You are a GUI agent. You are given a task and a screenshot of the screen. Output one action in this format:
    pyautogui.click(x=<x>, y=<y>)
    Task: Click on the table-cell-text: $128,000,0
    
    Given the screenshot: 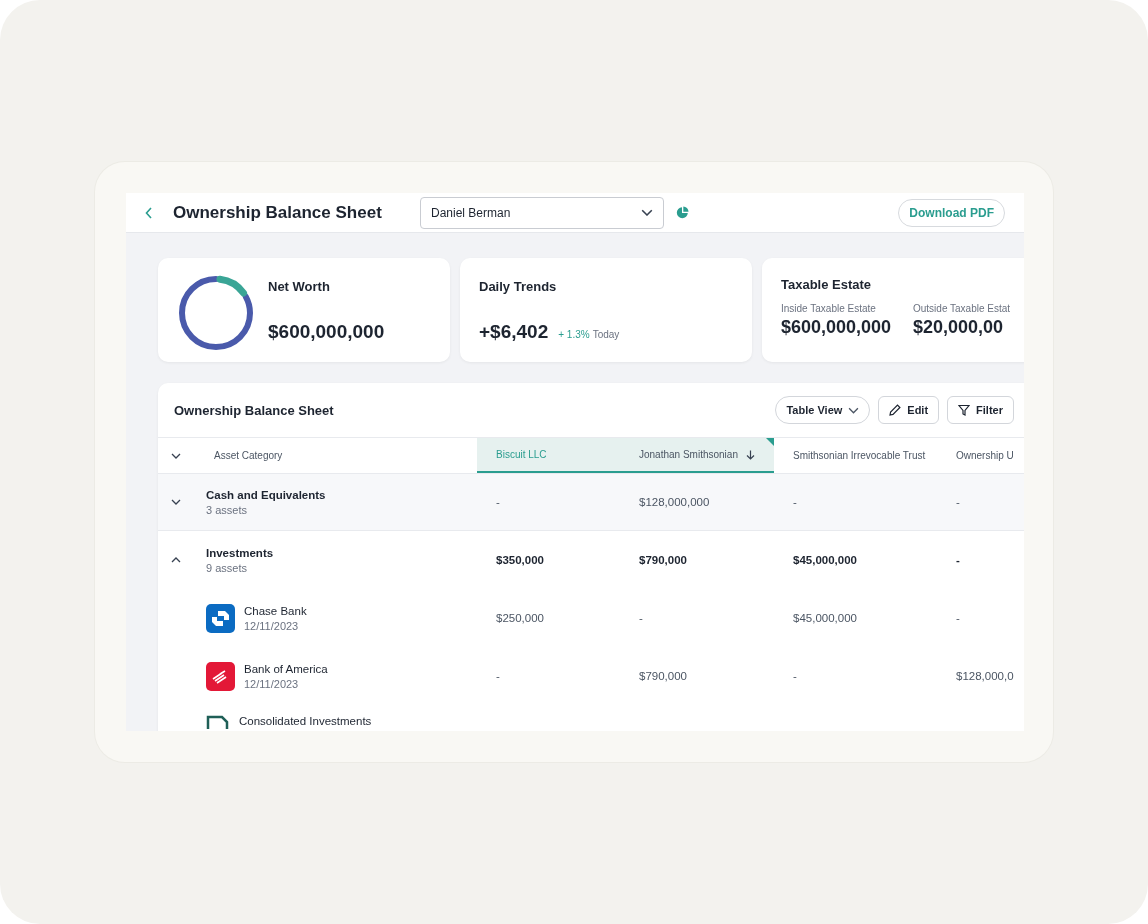 What is the action you would take?
    pyautogui.click(x=985, y=676)
    